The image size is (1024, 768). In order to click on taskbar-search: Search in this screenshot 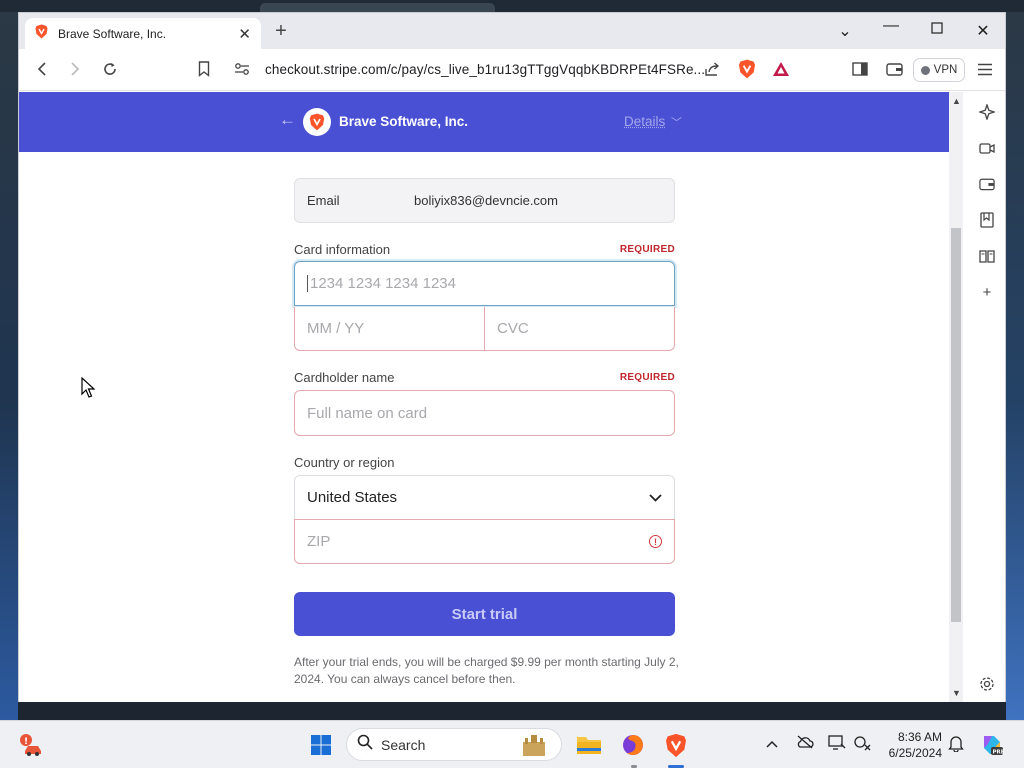, I will do `click(454, 744)`.